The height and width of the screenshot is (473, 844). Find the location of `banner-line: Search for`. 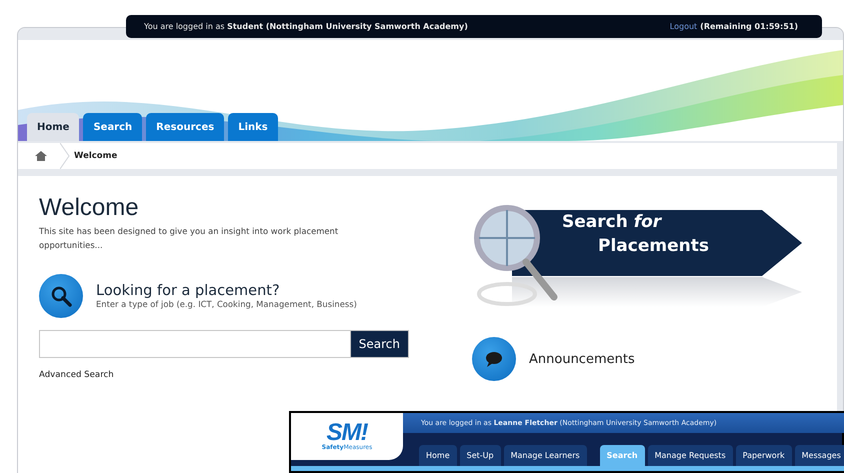

banner-line: Search for is located at coordinates (612, 222).